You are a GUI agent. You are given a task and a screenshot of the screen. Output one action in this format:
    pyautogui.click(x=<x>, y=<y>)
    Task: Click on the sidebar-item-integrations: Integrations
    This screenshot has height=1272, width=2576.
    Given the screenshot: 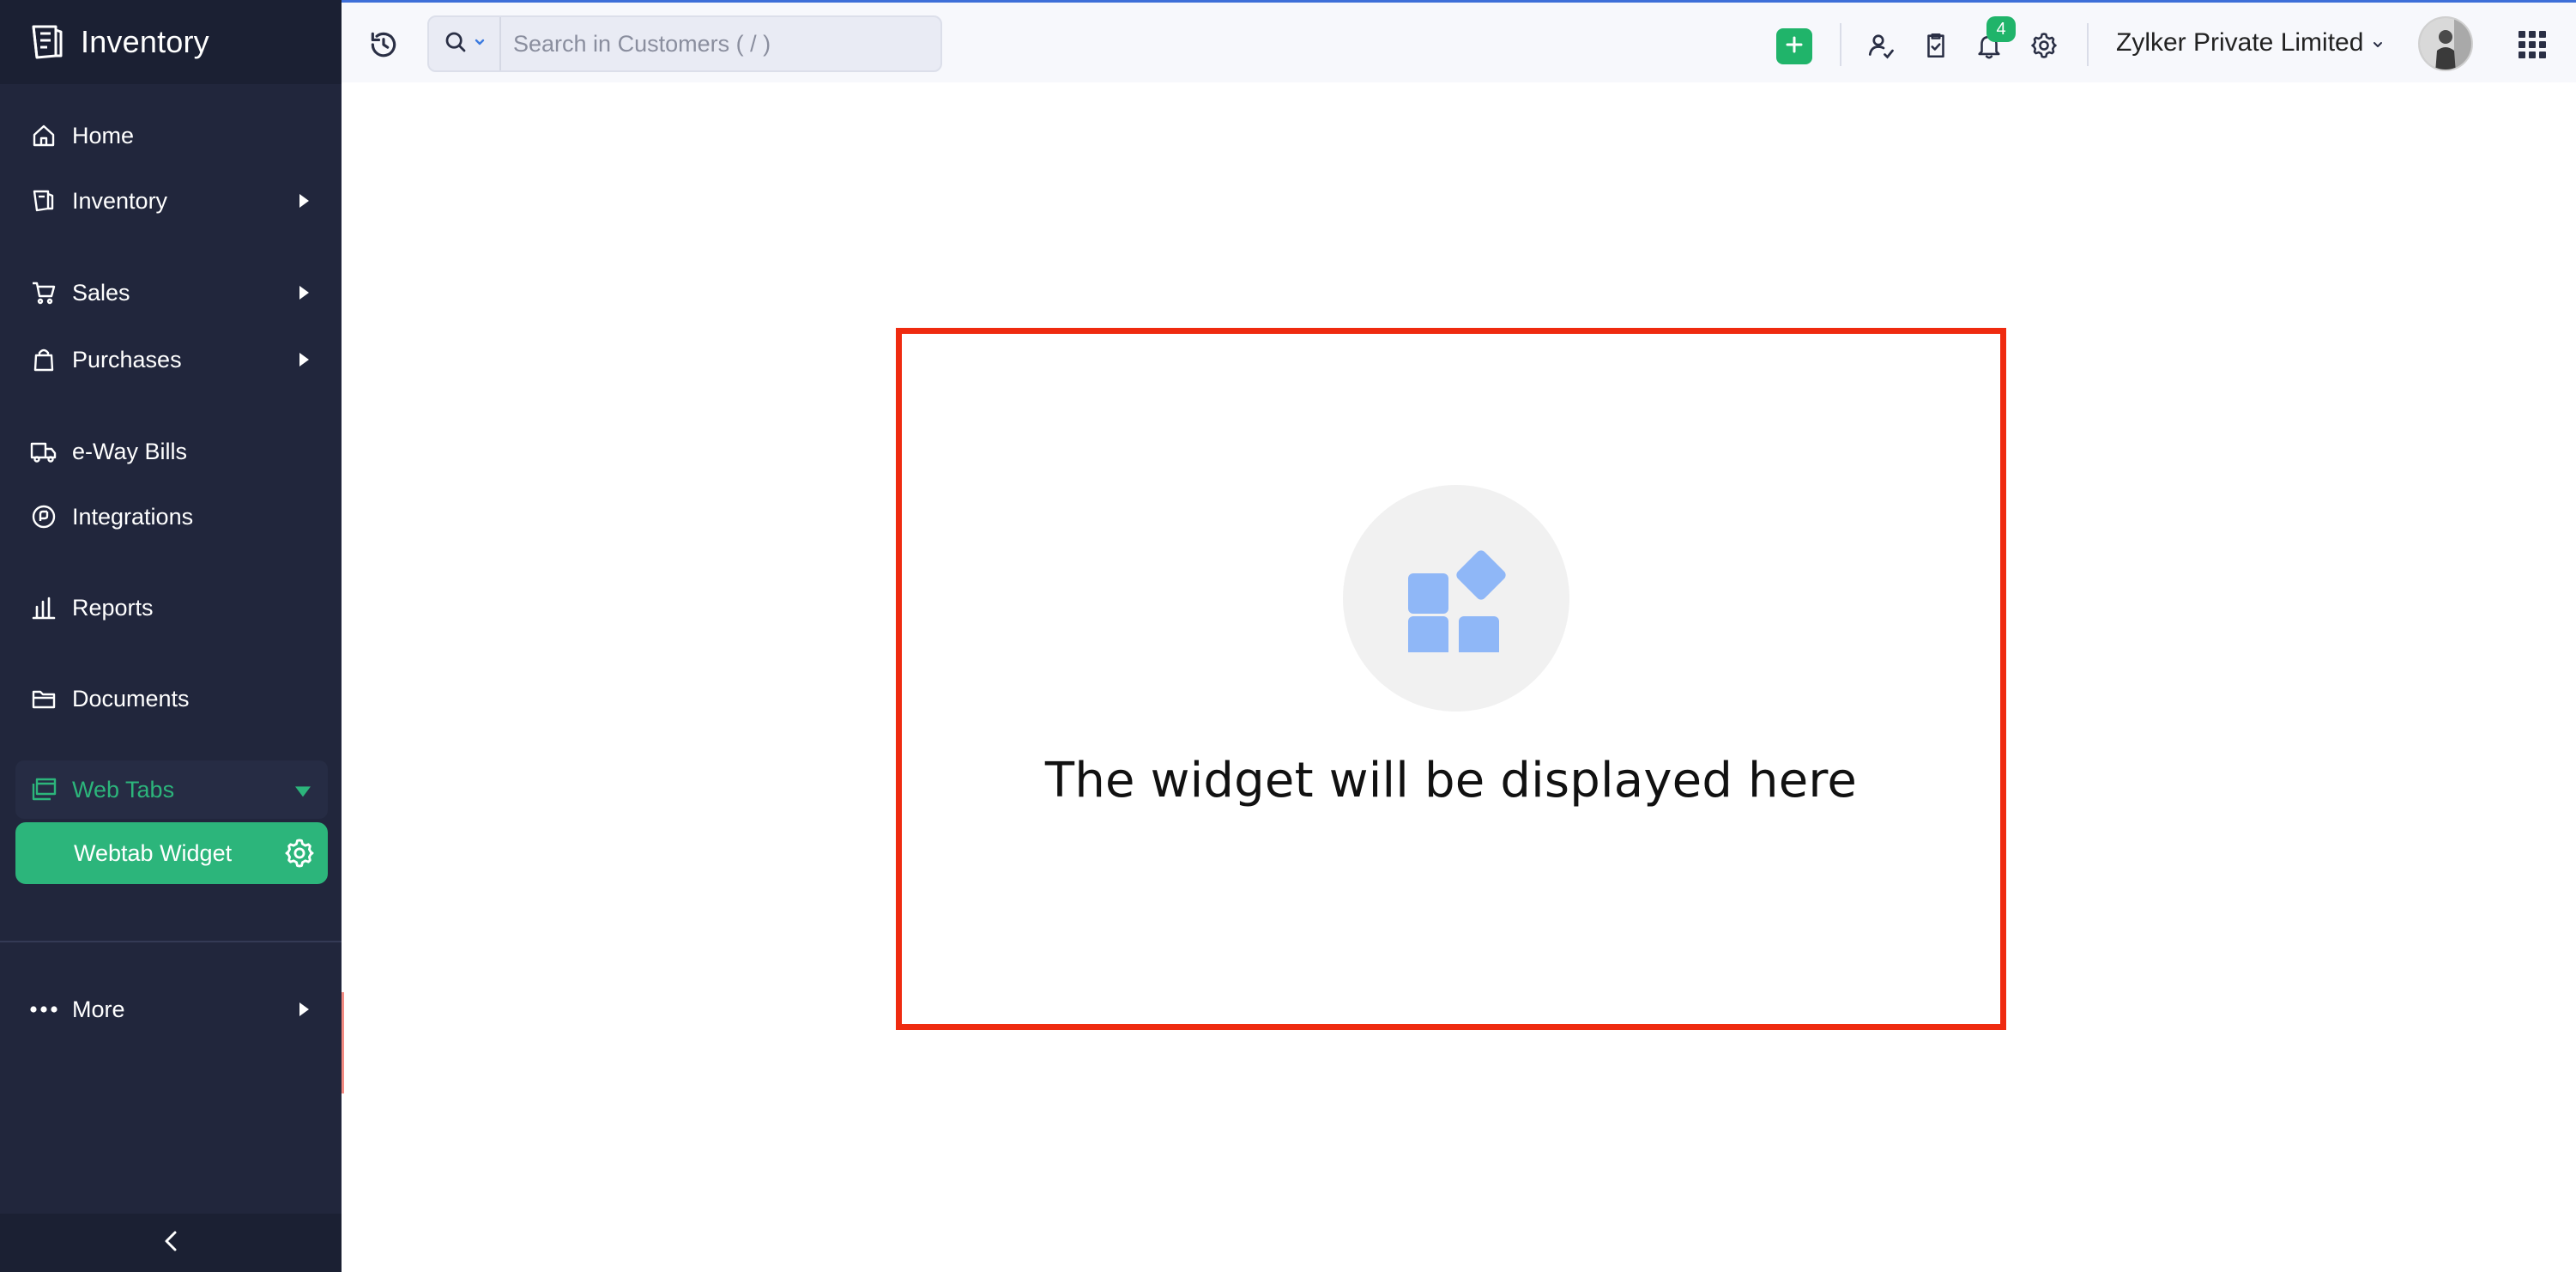 What is the action you would take?
    pyautogui.click(x=171, y=516)
    